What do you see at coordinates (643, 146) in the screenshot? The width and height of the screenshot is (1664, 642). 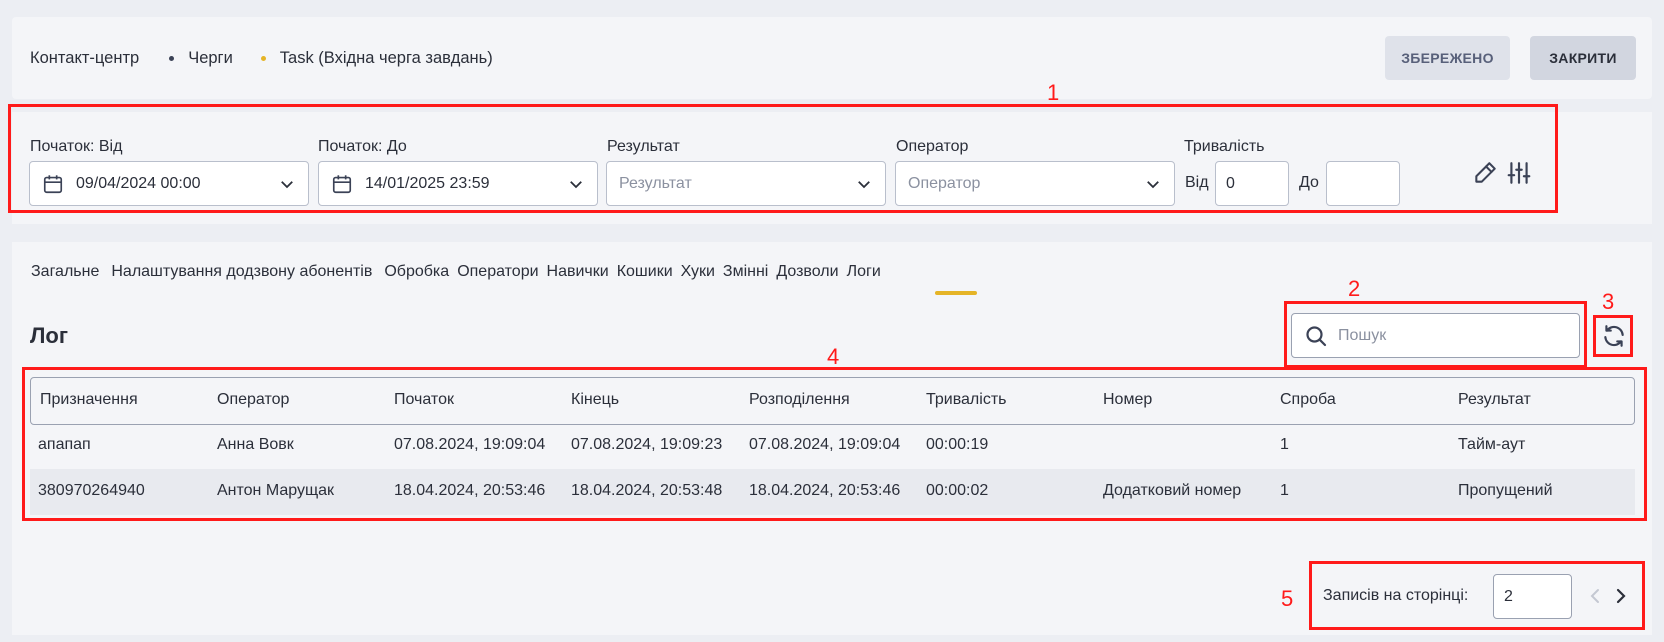 I see `result-label: Результат` at bounding box center [643, 146].